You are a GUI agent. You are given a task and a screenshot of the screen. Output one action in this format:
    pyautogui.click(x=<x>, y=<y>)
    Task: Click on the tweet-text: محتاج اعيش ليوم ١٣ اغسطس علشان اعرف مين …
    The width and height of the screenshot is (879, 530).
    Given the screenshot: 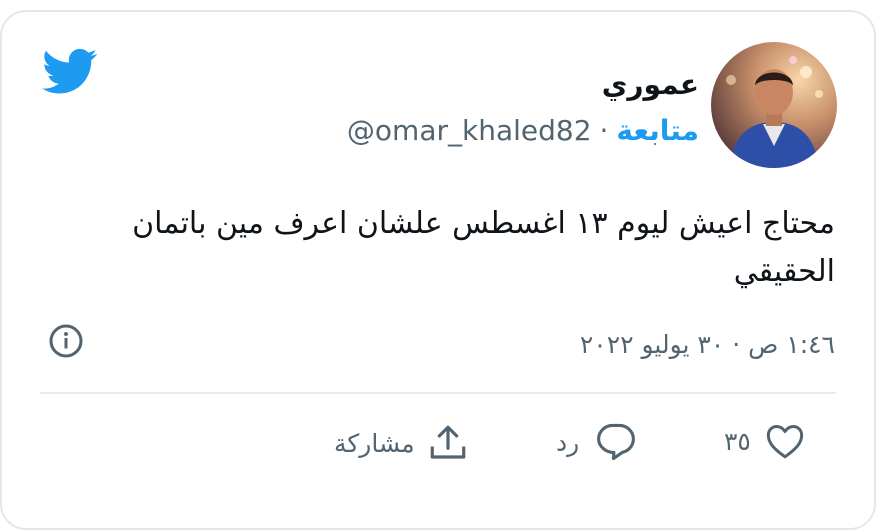 What is the action you would take?
    pyautogui.click(x=483, y=247)
    